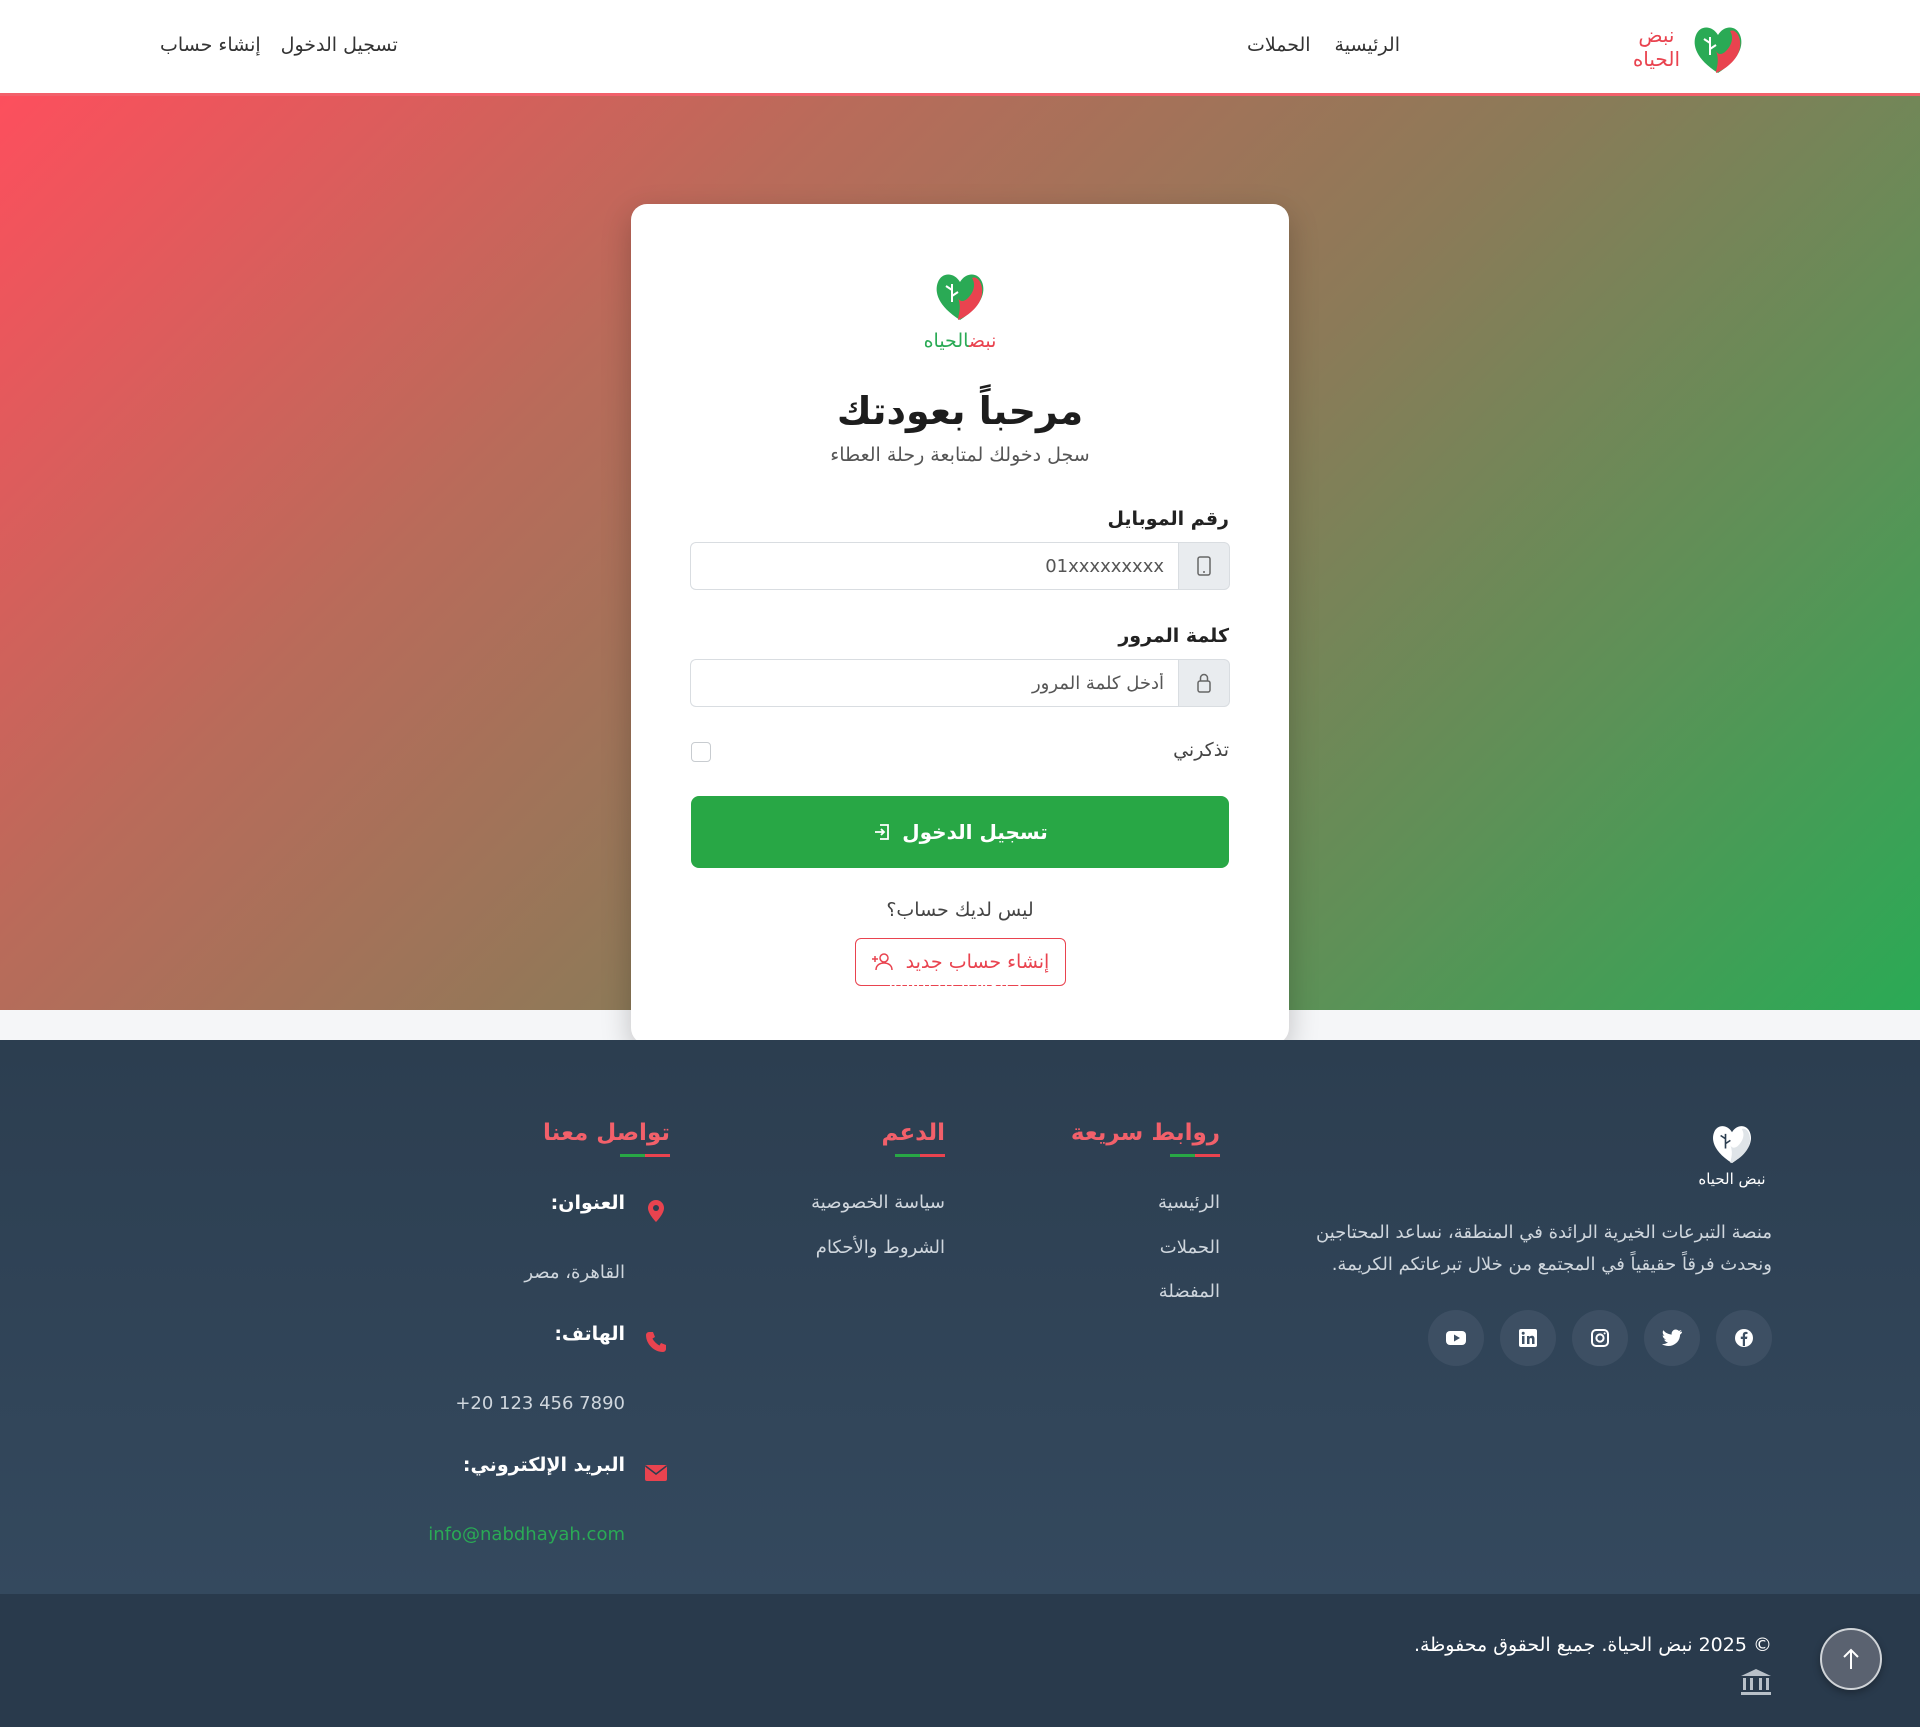  What do you see at coordinates (1592, 1645) in the screenshot?
I see `copyright-text: © 2025 نبض الحياة. جميع الحقوق محفوظة.` at bounding box center [1592, 1645].